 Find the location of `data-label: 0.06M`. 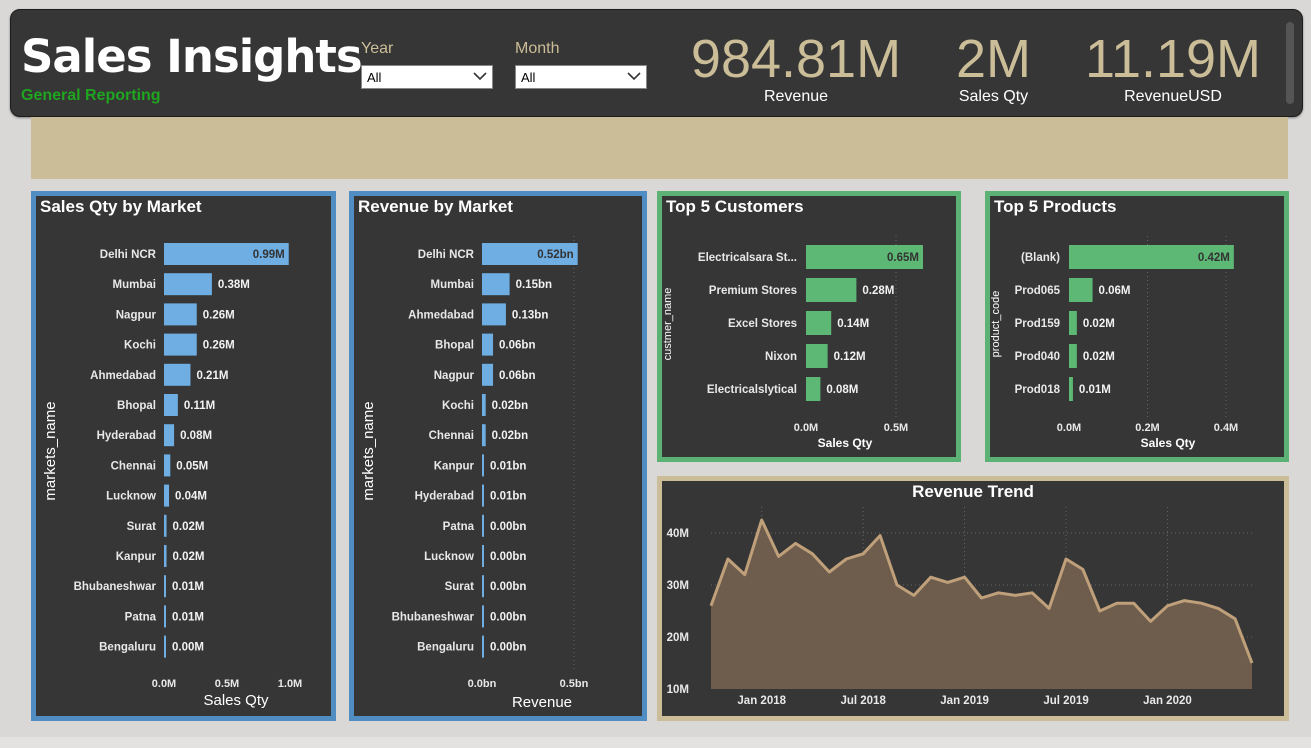

data-label: 0.06M is located at coordinates (1115, 291).